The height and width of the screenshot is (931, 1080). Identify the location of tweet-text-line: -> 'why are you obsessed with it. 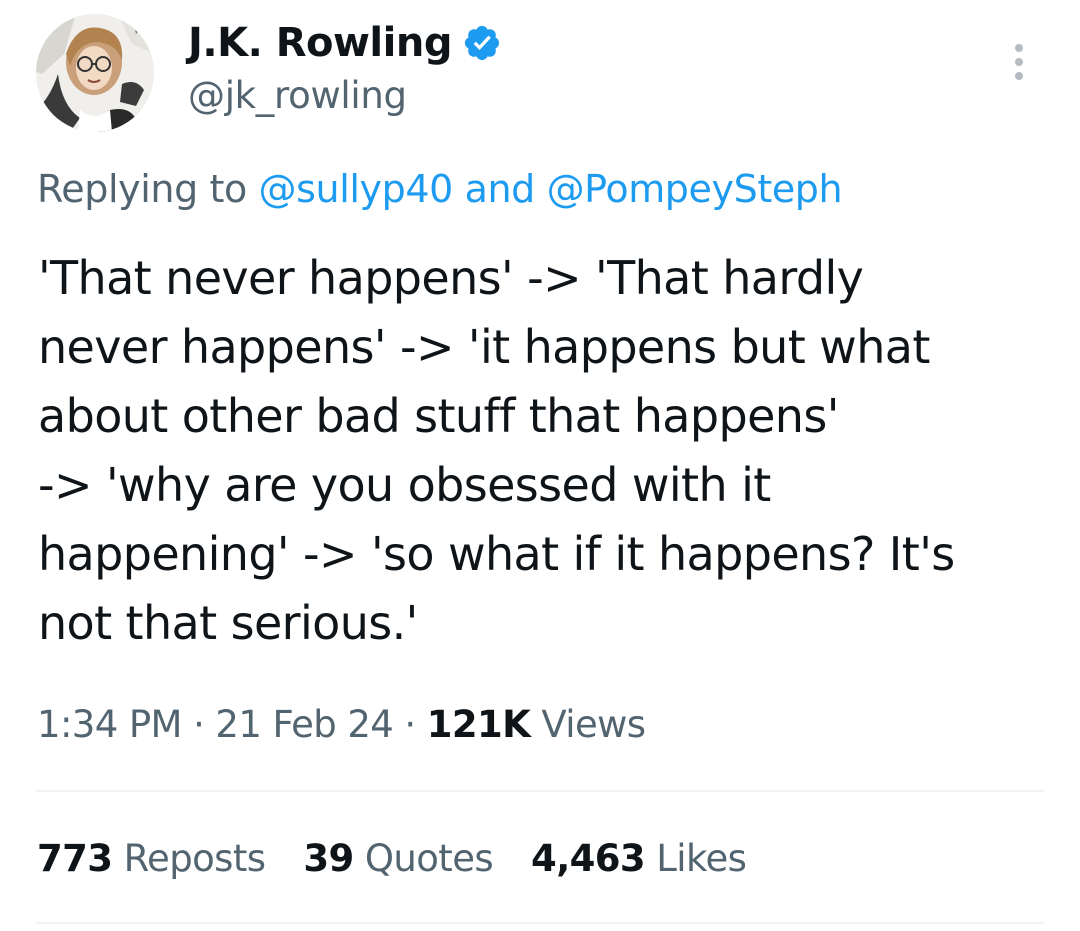
(404, 485).